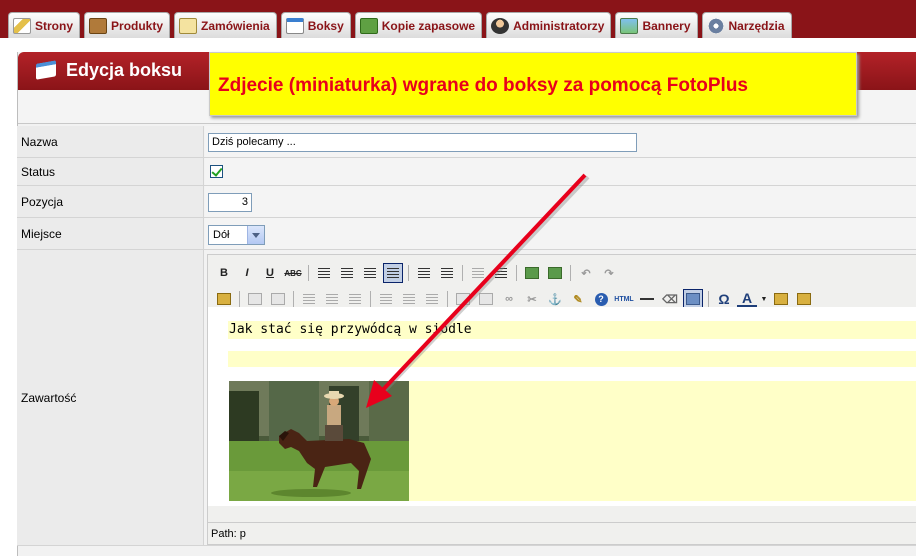  Describe the element at coordinates (781, 299) in the screenshot. I see `paste-text-button` at that location.